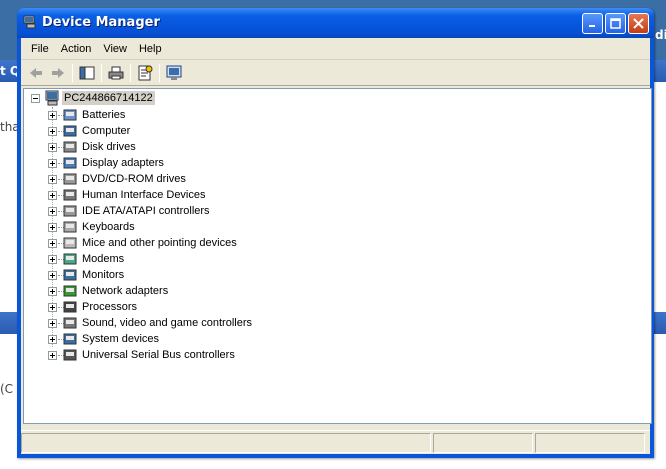 The width and height of the screenshot is (666, 469). Describe the element at coordinates (70, 339) in the screenshot. I see `system-device-icon` at that location.